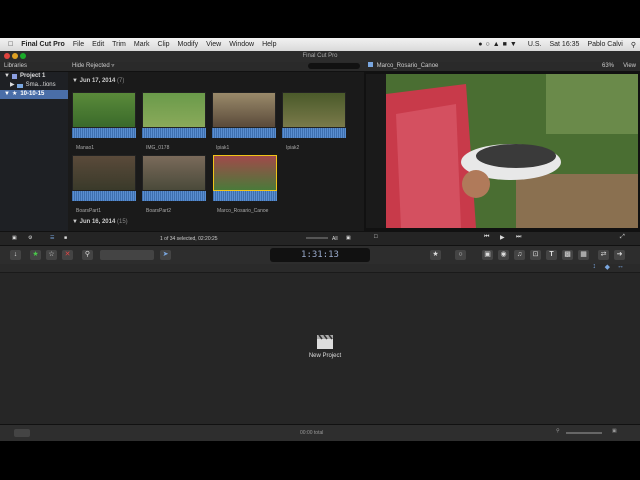 The image size is (640, 480). Describe the element at coordinates (620, 266) in the screenshot. I see `snapping-icon: ↔` at that location.